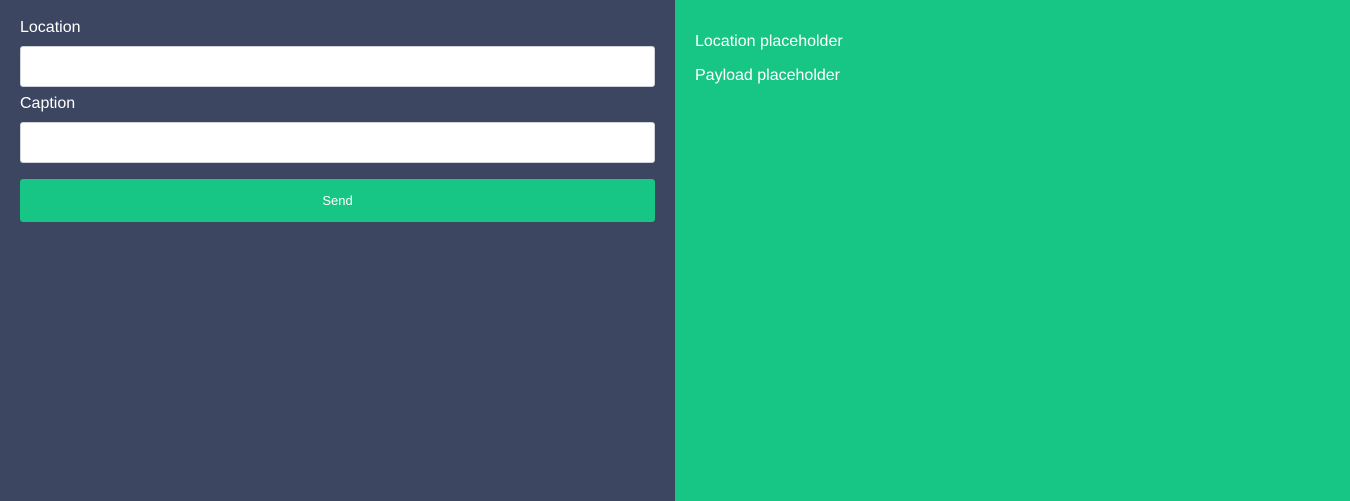 The image size is (1350, 501). I want to click on payload-output: Payload placeholder, so click(767, 75).